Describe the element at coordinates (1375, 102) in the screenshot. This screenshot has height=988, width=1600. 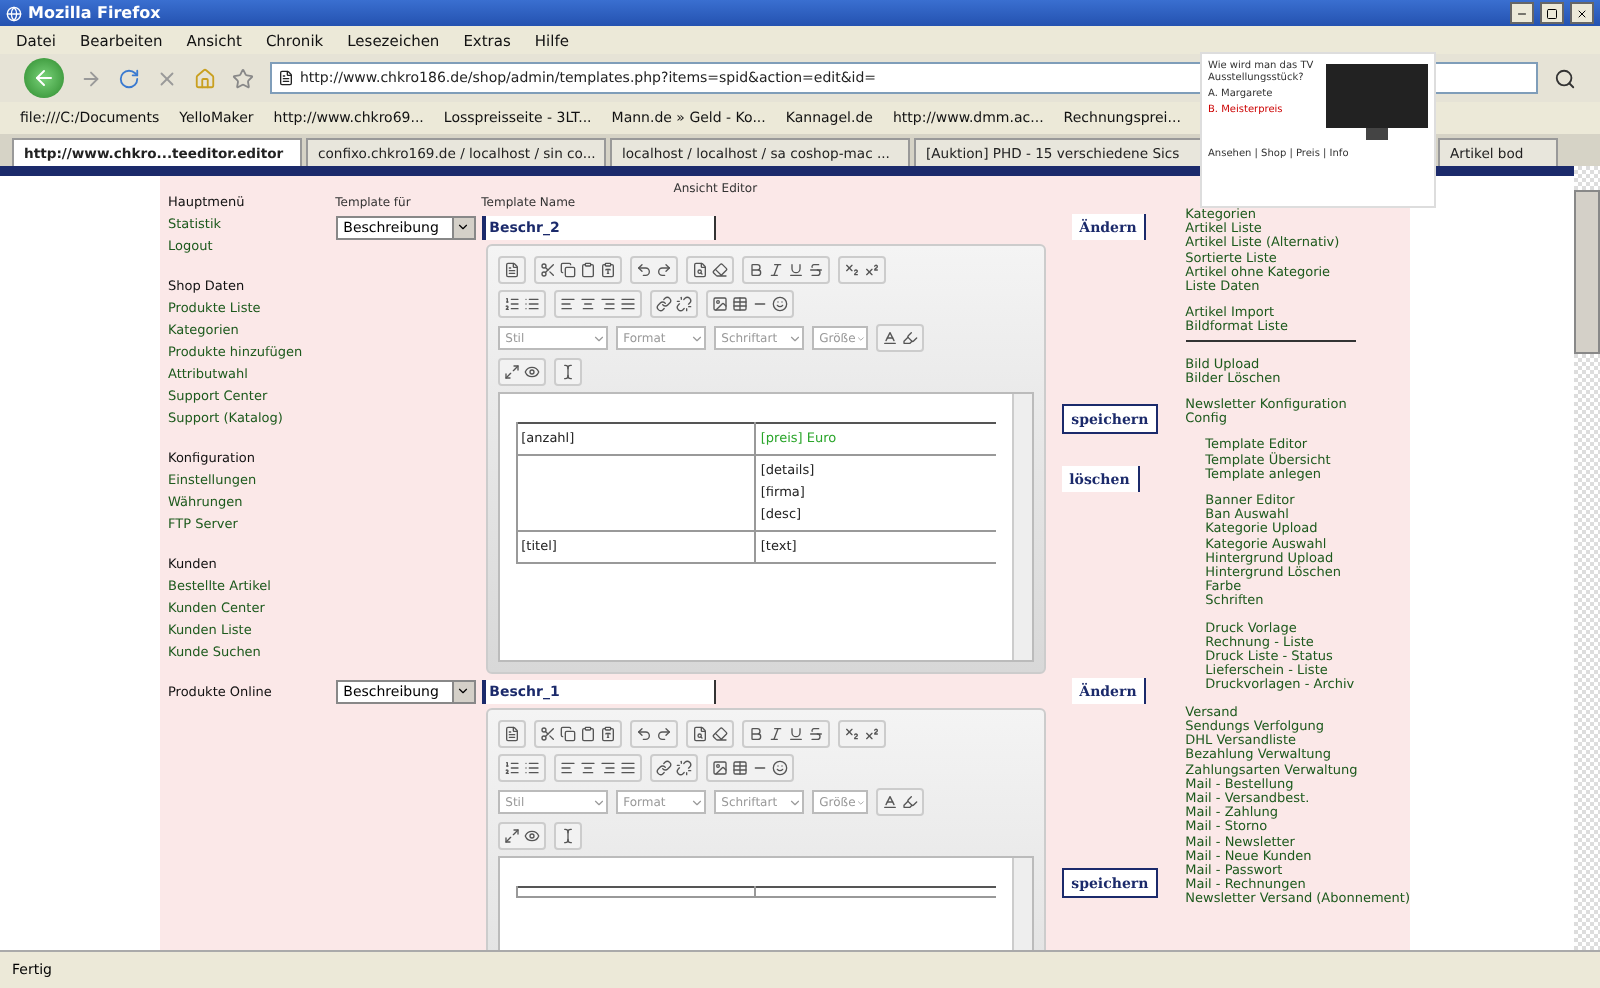
I see `tv-drawing` at that location.